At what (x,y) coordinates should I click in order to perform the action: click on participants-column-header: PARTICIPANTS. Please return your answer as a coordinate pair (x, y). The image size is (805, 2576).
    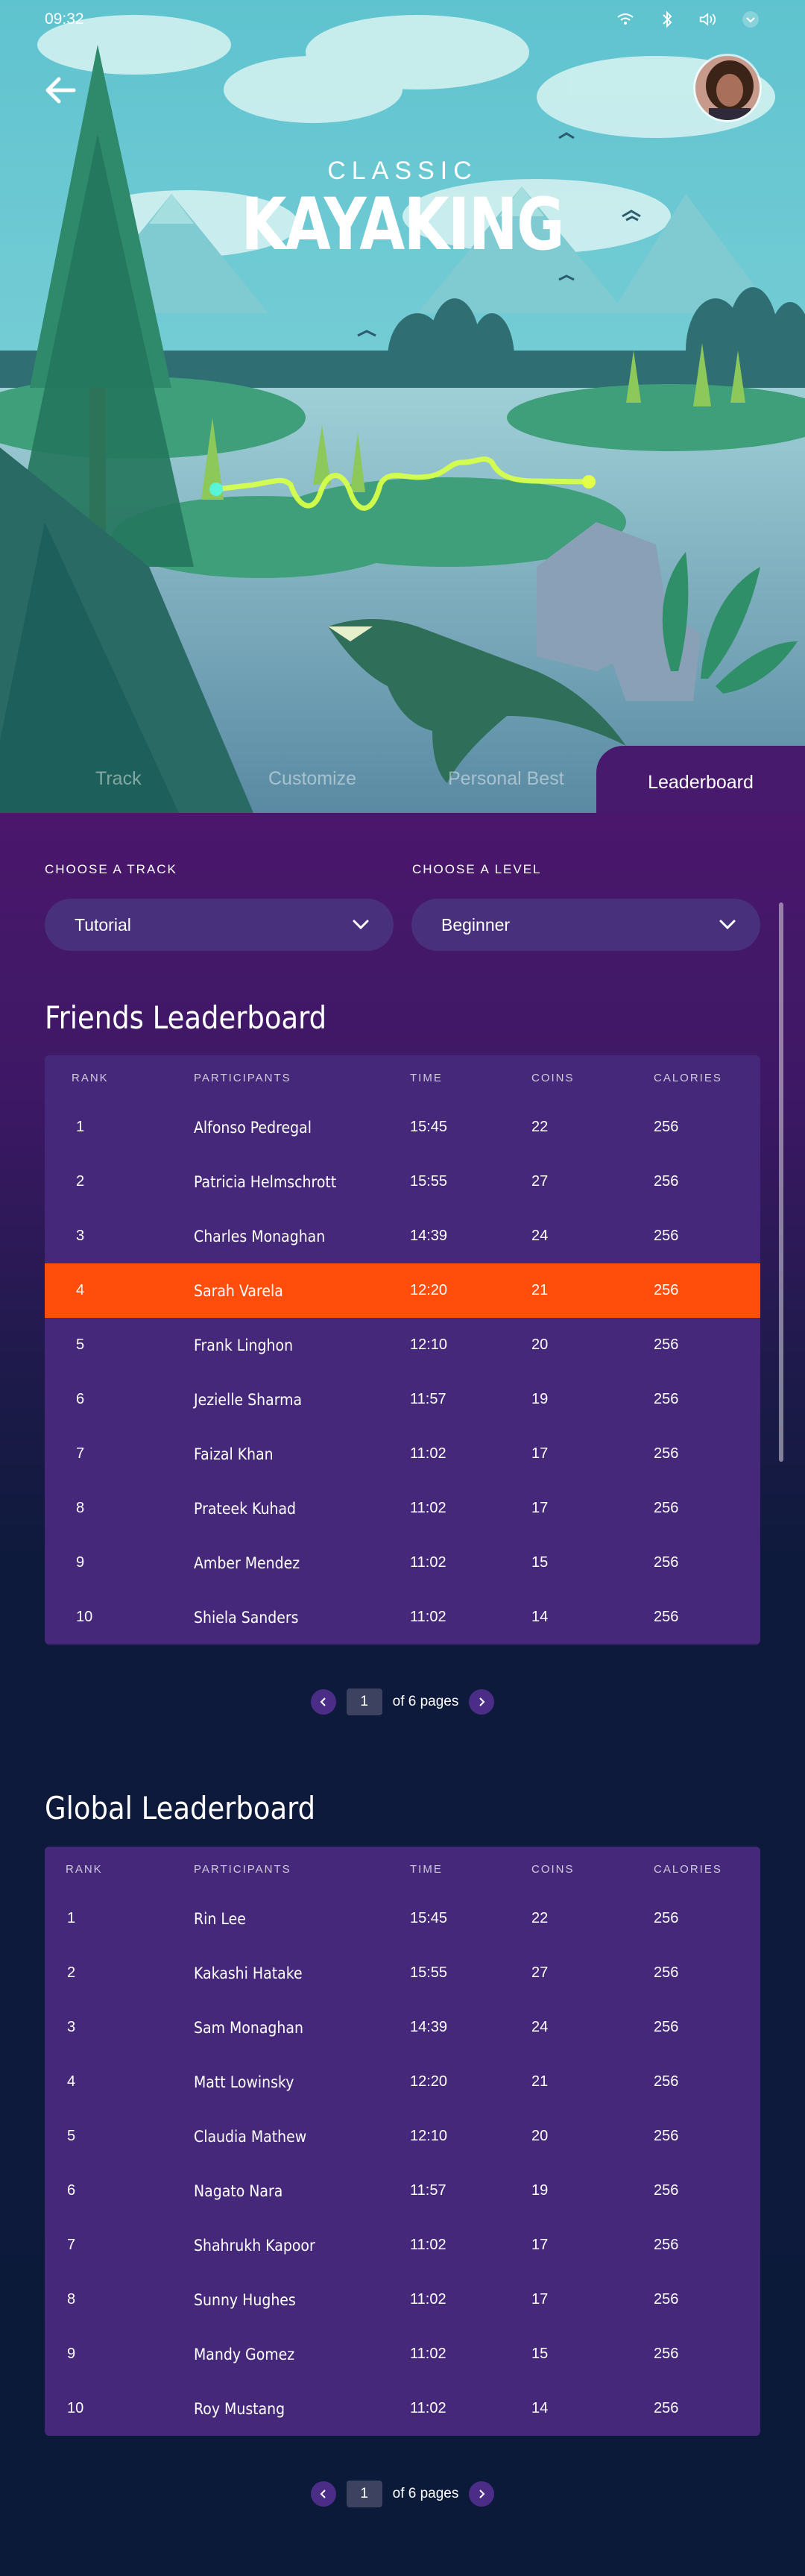
    Looking at the image, I should click on (242, 1077).